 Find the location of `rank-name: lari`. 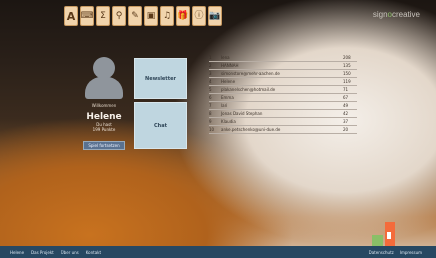

rank-name: lari is located at coordinates (224, 105).